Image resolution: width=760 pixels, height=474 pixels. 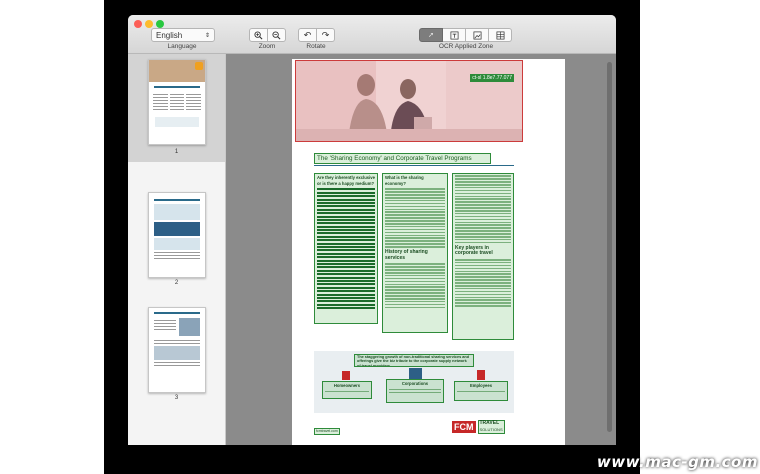 I want to click on minimize-window-button, so click(x=149, y=24).